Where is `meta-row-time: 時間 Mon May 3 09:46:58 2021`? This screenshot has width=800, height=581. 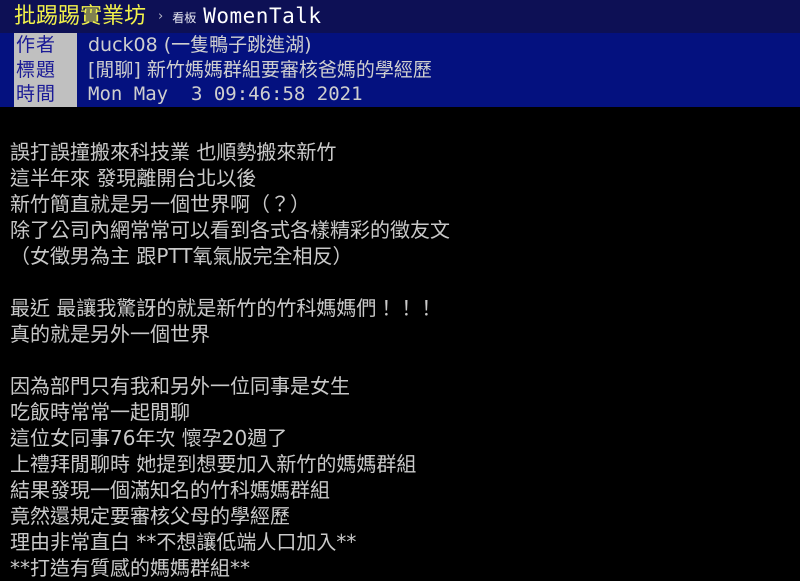 meta-row-time: 時間 Mon May 3 09:46:58 2021 is located at coordinates (223, 94).